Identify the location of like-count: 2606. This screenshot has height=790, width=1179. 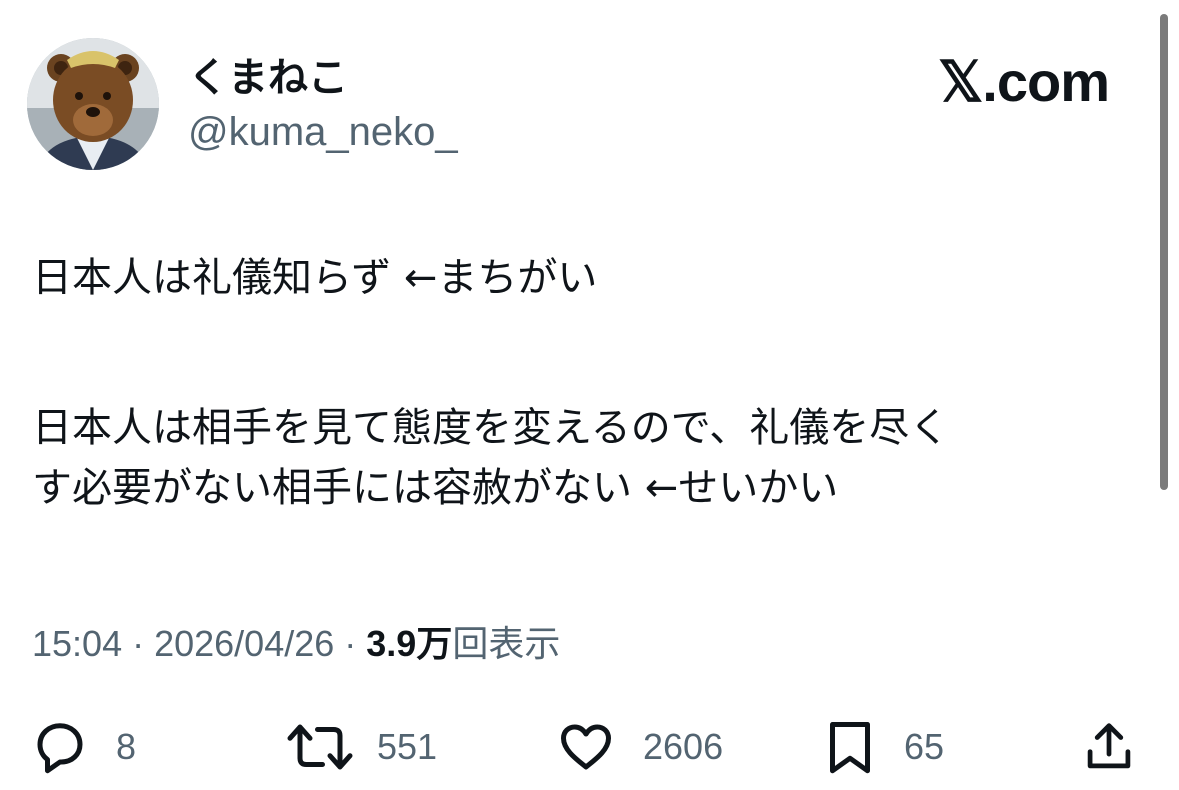
(683, 746).